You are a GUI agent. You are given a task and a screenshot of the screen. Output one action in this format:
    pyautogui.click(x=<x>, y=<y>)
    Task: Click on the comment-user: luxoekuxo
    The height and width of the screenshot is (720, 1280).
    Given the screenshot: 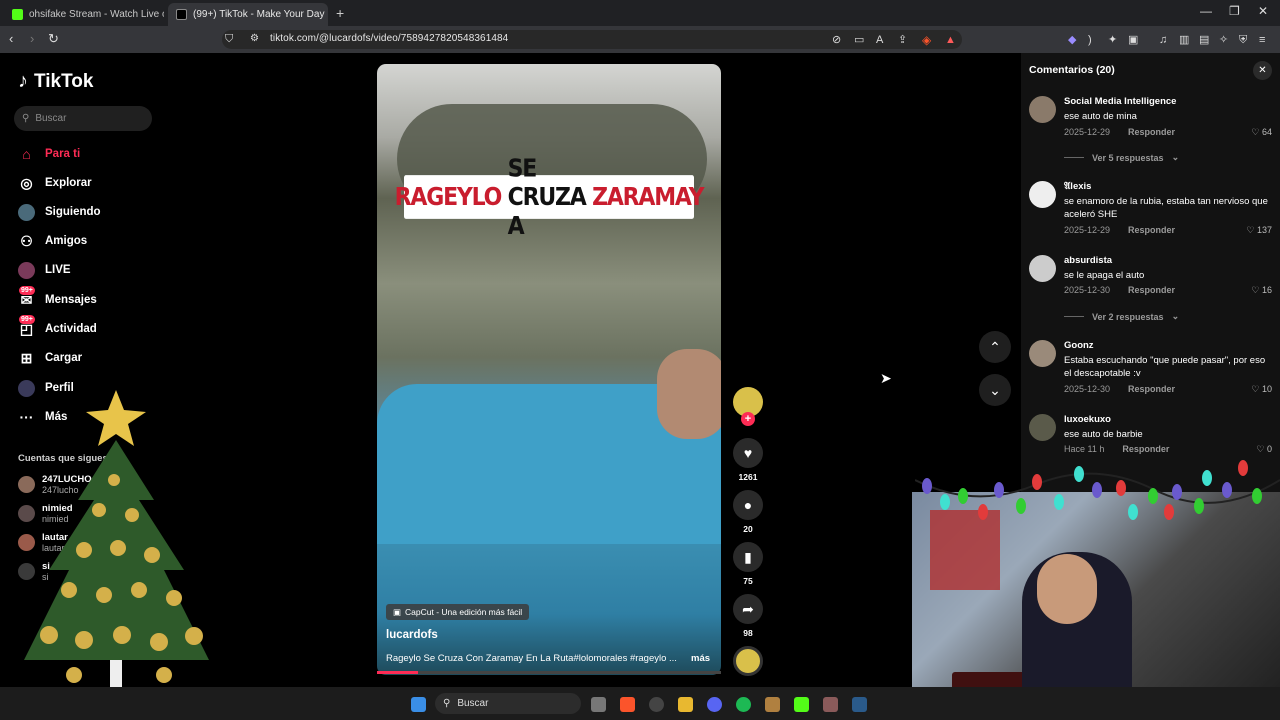 What is the action you would take?
    pyautogui.click(x=1087, y=420)
    